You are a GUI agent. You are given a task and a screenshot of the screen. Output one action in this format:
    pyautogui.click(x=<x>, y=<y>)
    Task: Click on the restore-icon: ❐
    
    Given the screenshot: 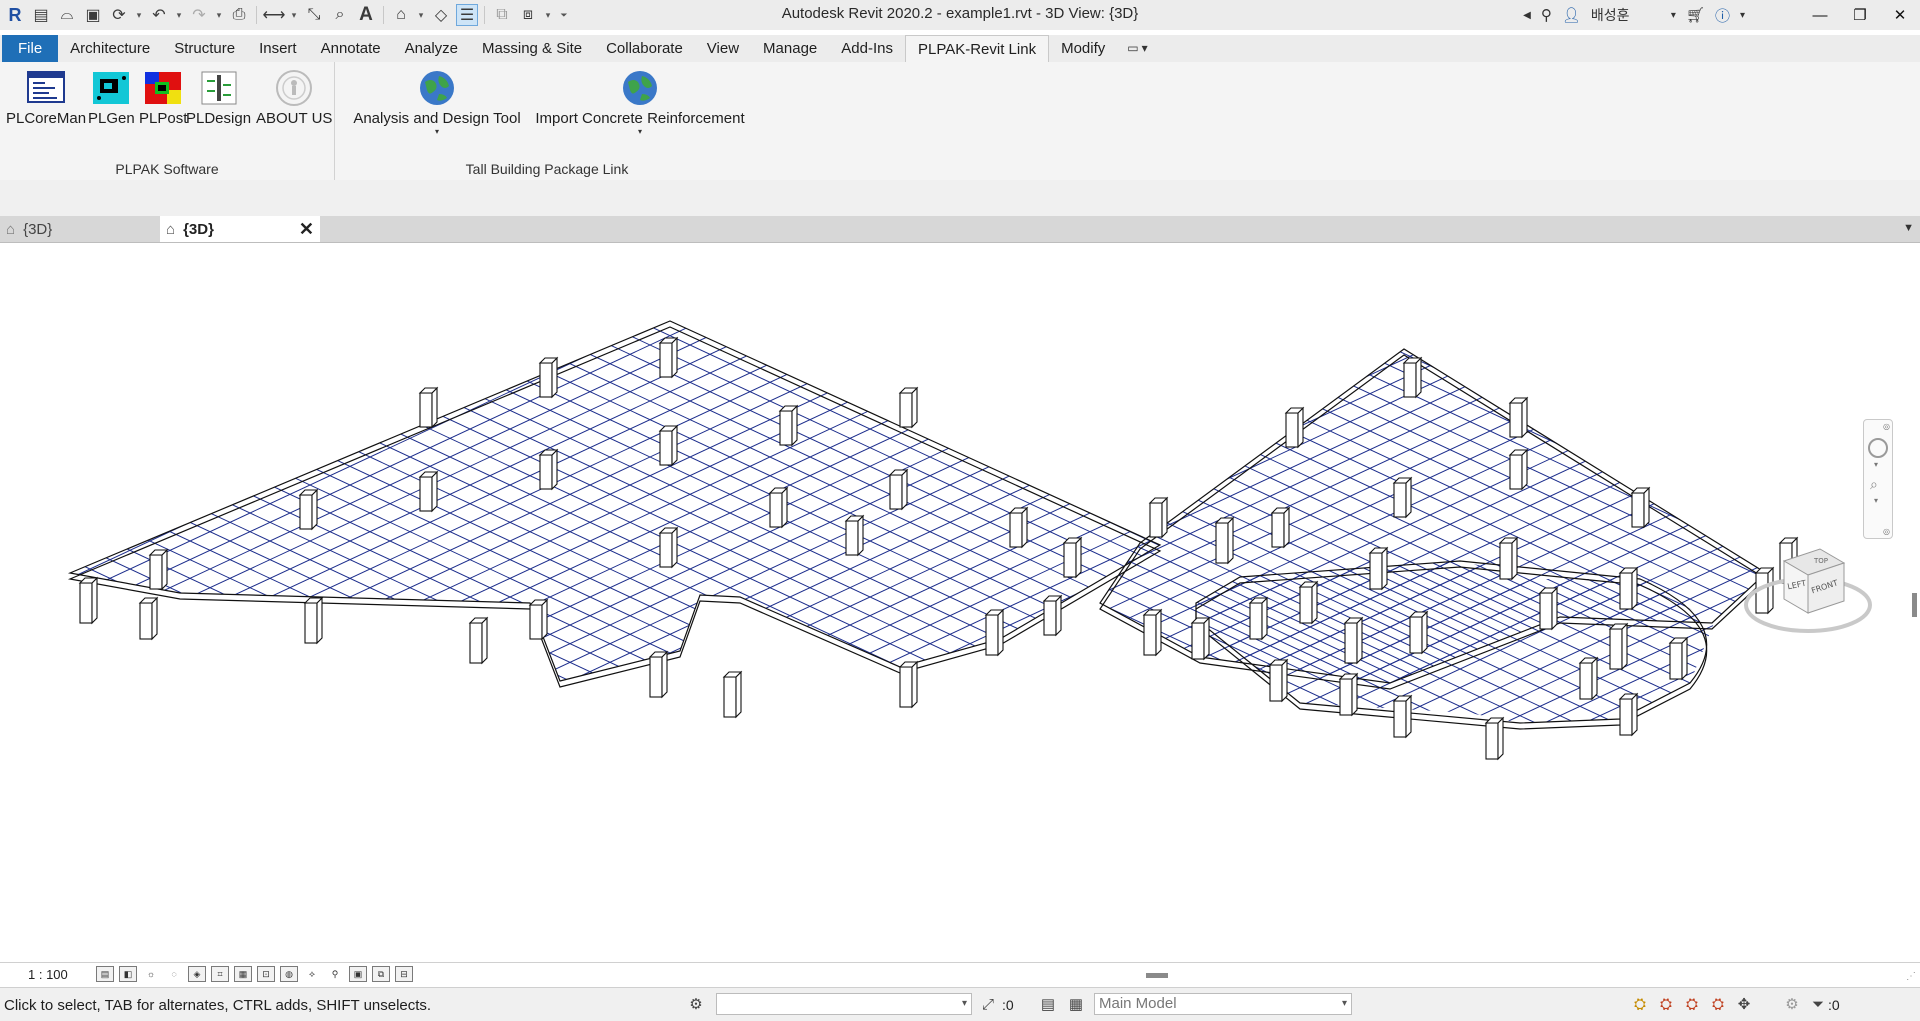 What is the action you would take?
    pyautogui.click(x=1860, y=15)
    